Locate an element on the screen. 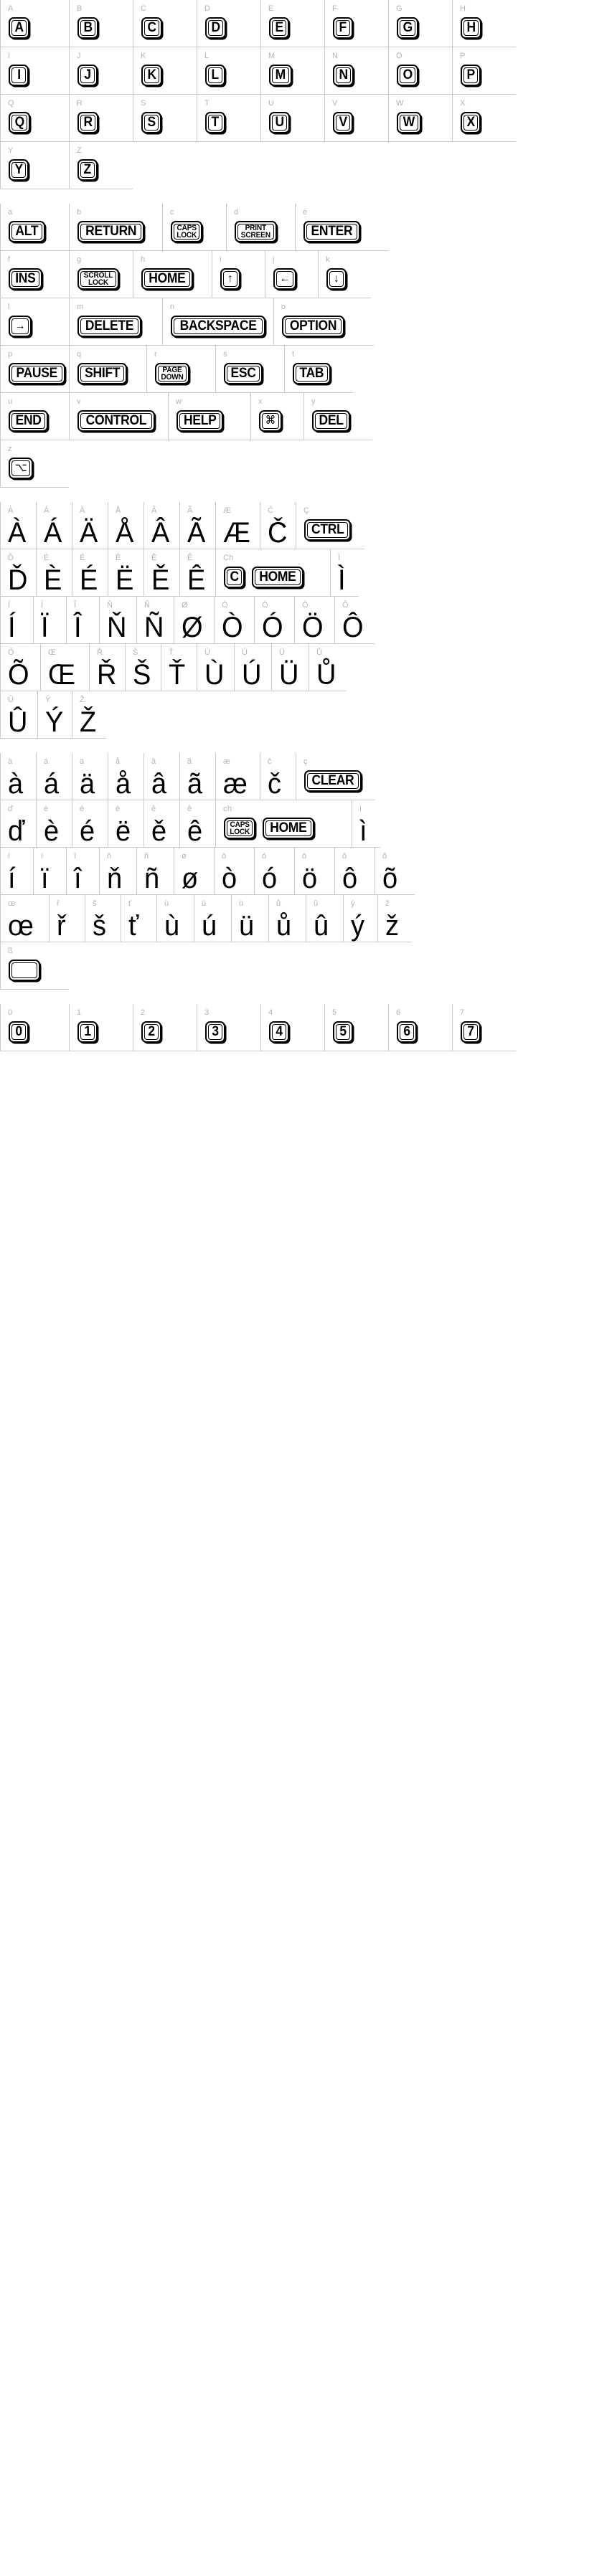  glyph-cell: ÝÝ is located at coordinates (54, 715).